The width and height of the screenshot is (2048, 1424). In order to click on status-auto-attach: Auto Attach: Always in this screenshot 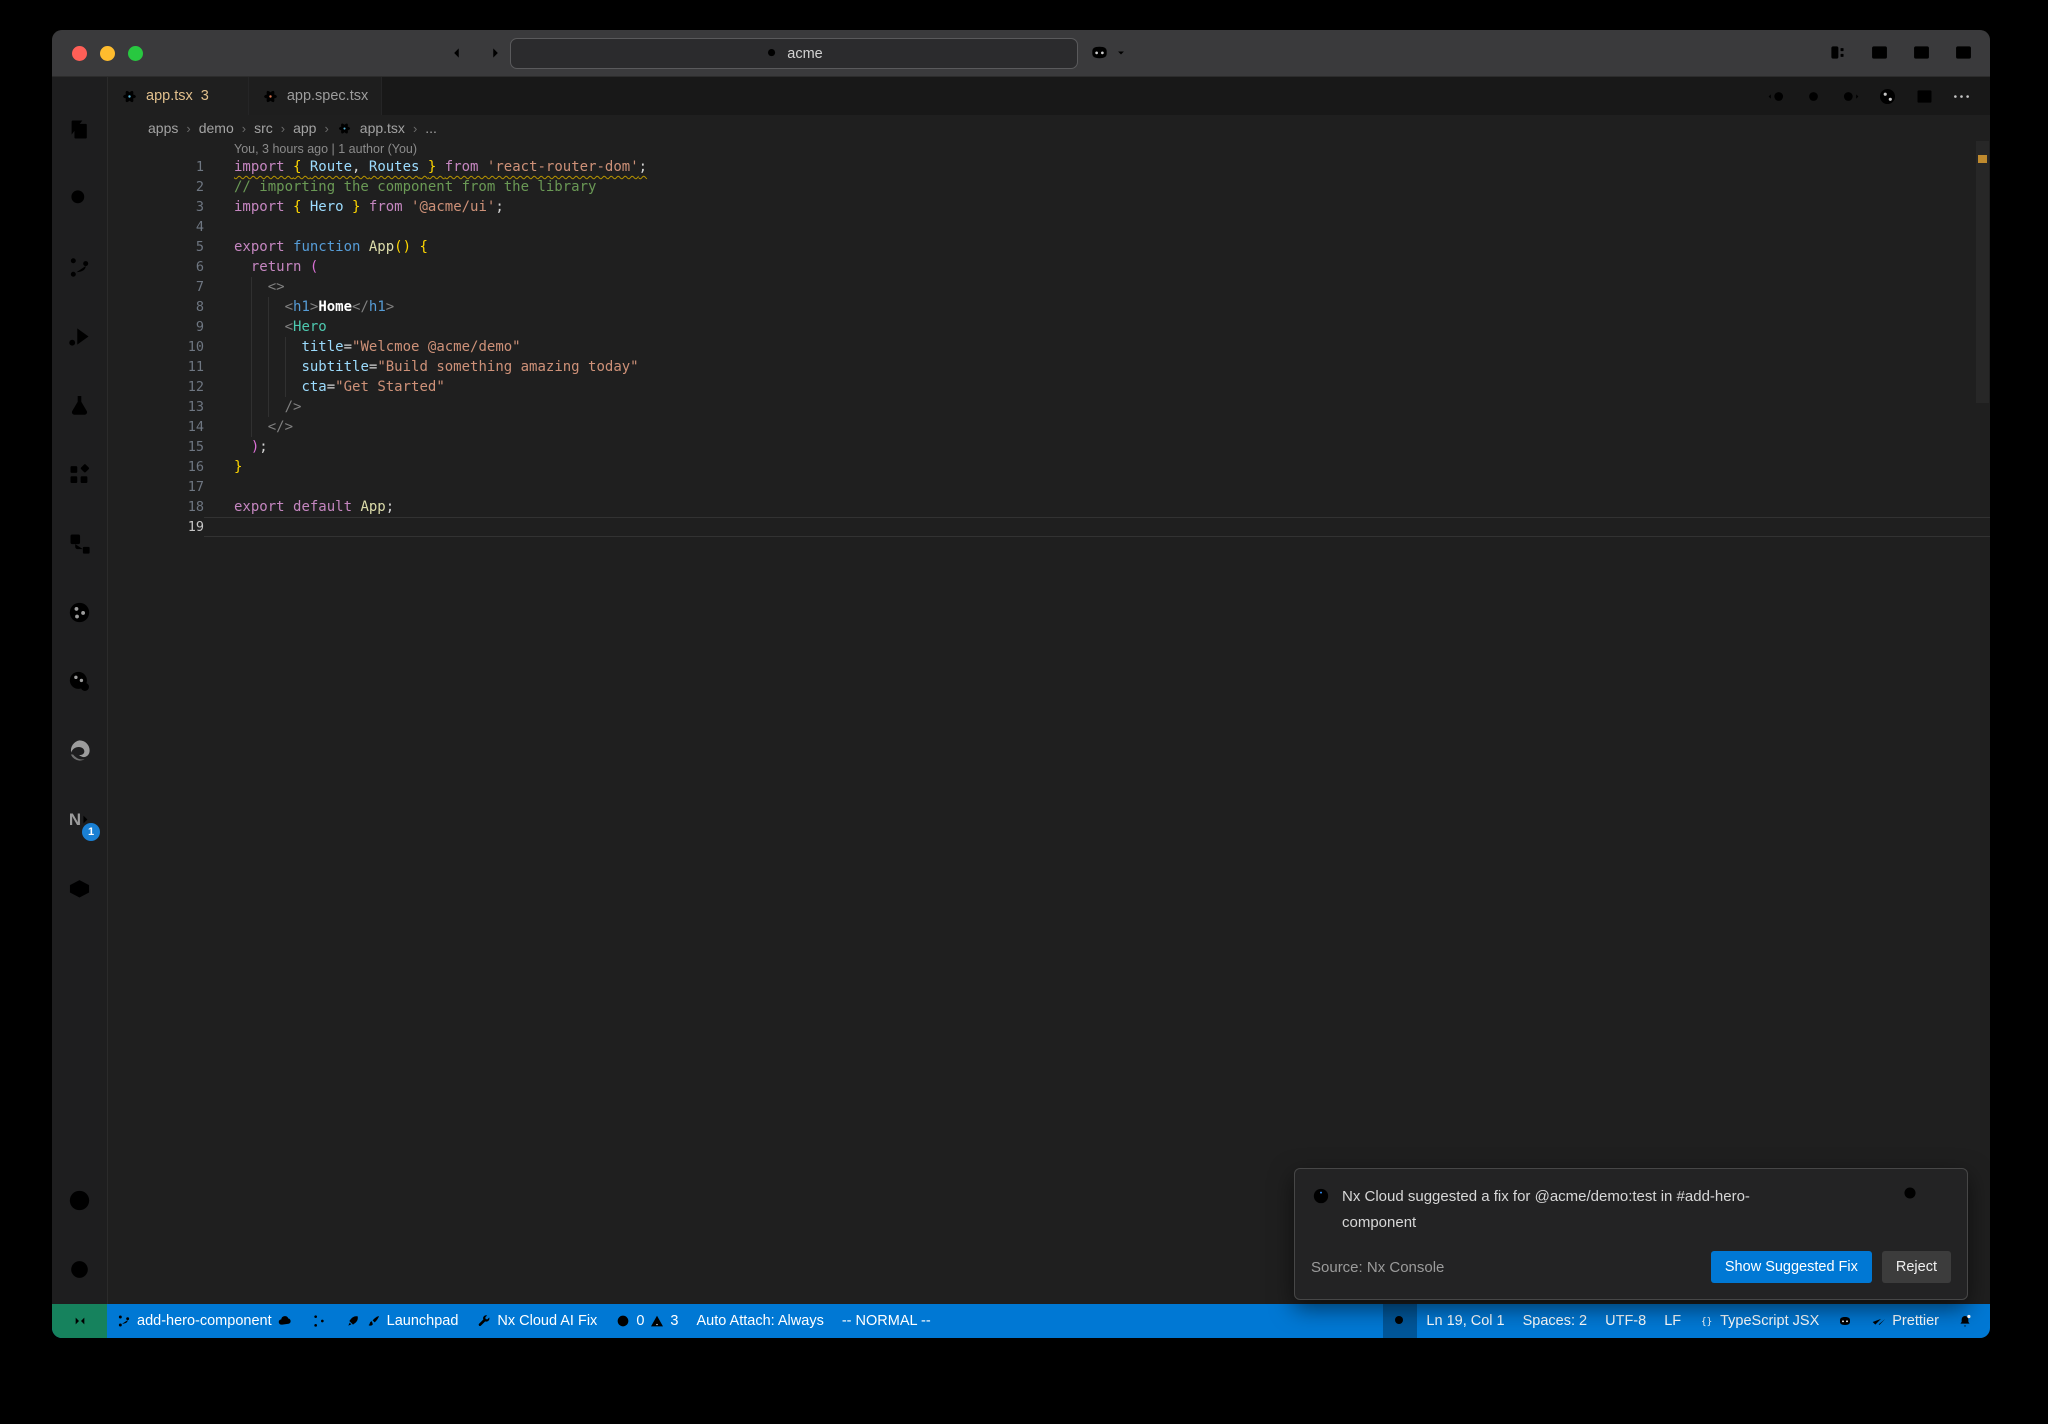, I will do `click(759, 1321)`.